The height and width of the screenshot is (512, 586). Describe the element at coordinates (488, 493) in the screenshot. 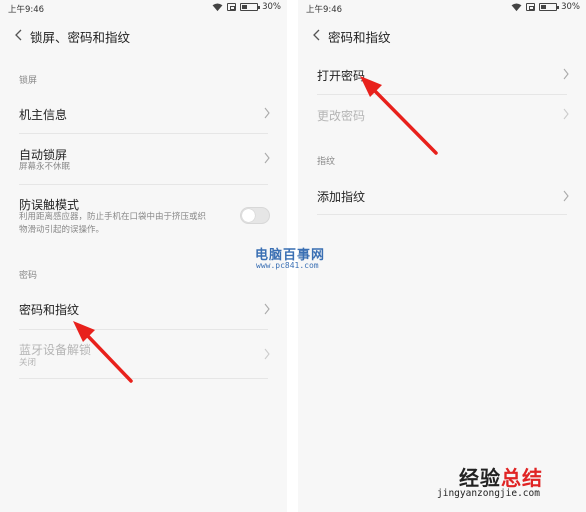

I see `watermark-brand-url: jingyanzongjie.com` at that location.